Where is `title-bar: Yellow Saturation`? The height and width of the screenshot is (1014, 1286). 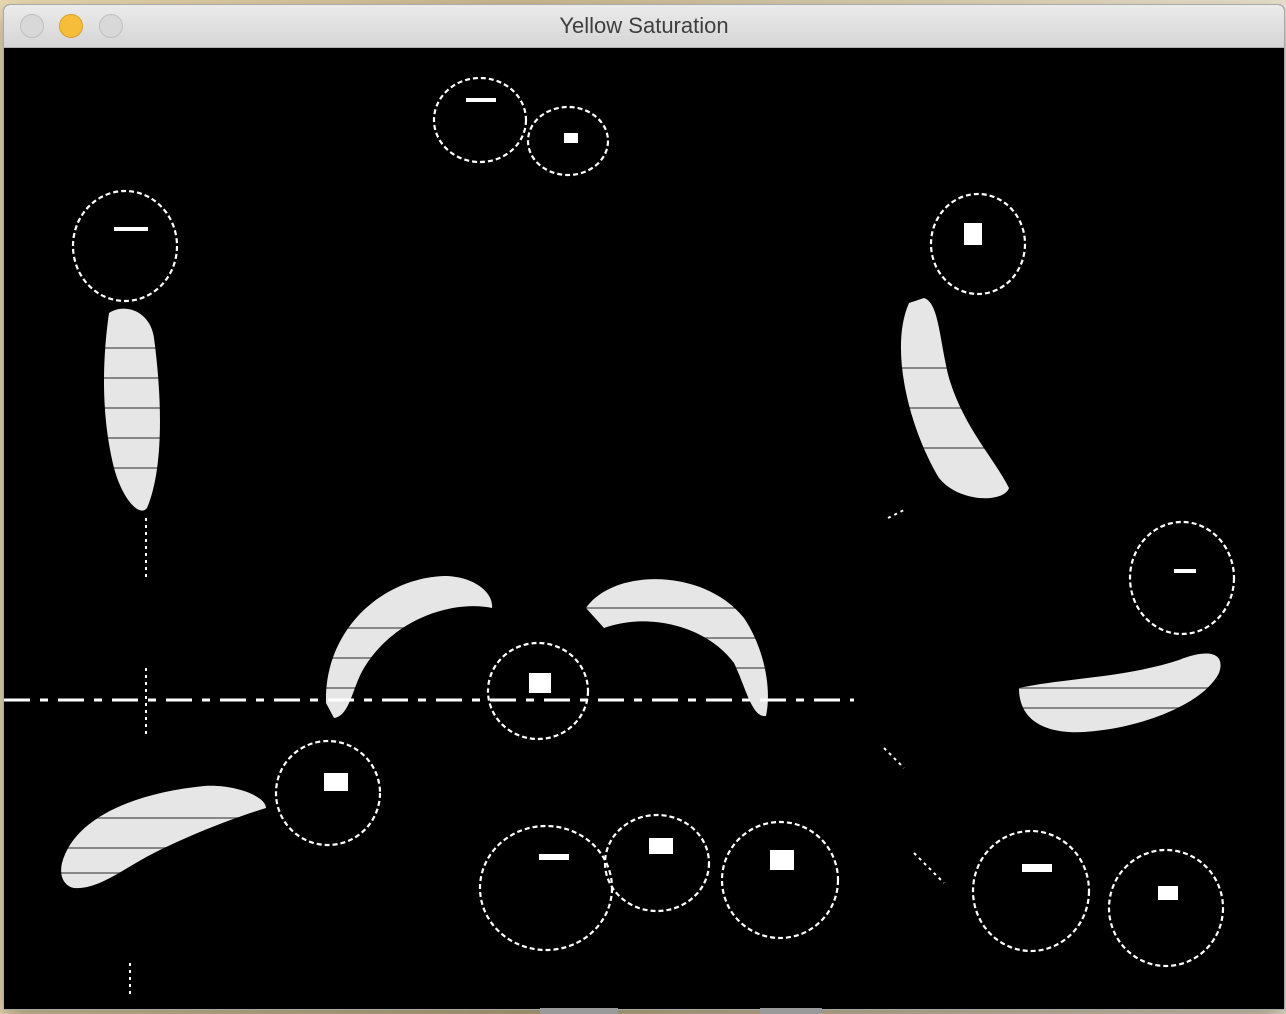
title-bar: Yellow Saturation is located at coordinates (644, 26).